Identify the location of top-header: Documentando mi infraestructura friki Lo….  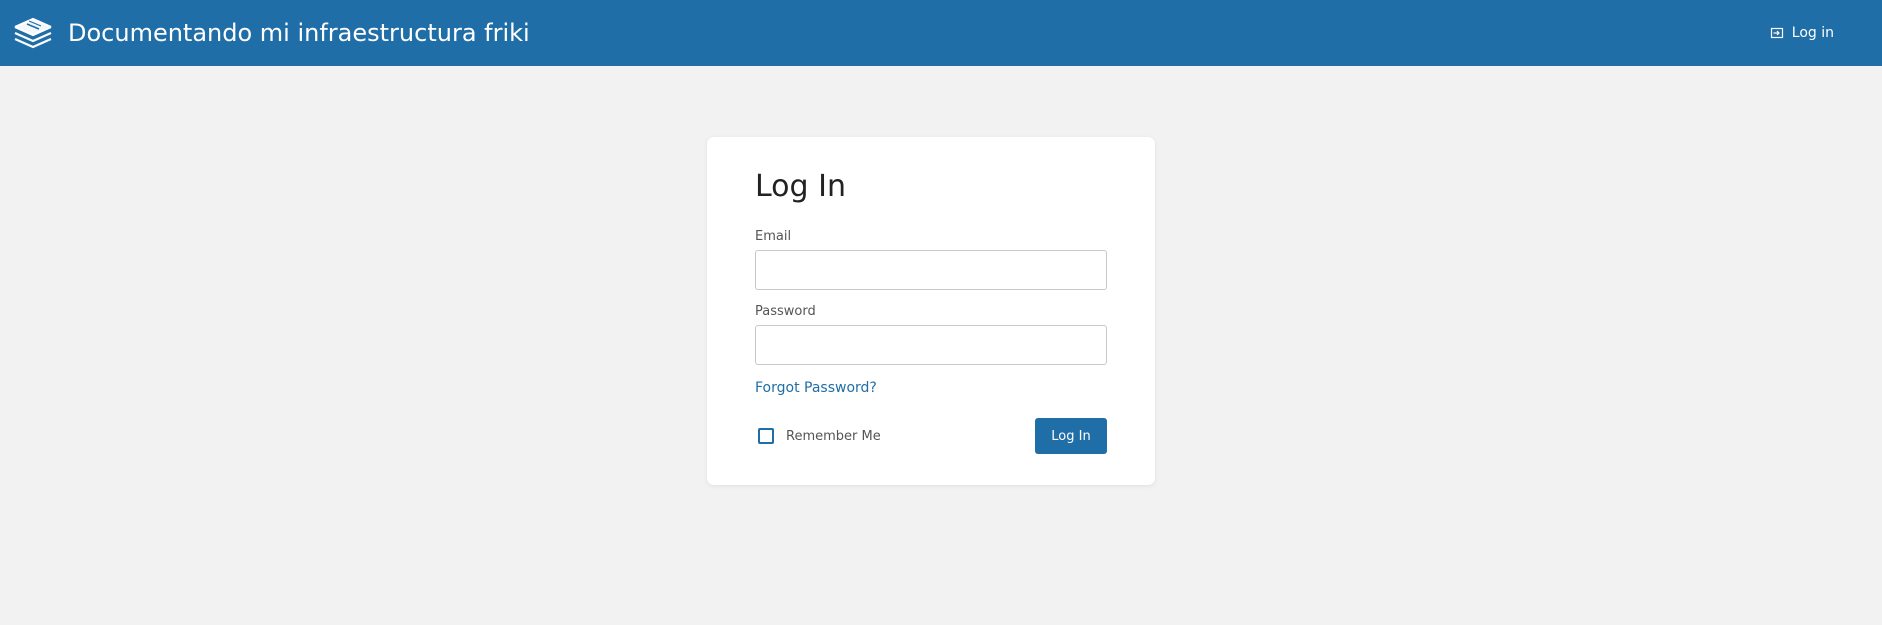
(941, 33).